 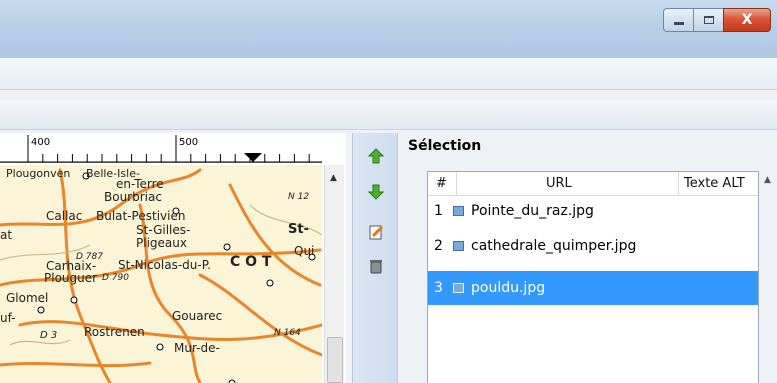 What do you see at coordinates (678, 20) in the screenshot?
I see `minimize-button` at bounding box center [678, 20].